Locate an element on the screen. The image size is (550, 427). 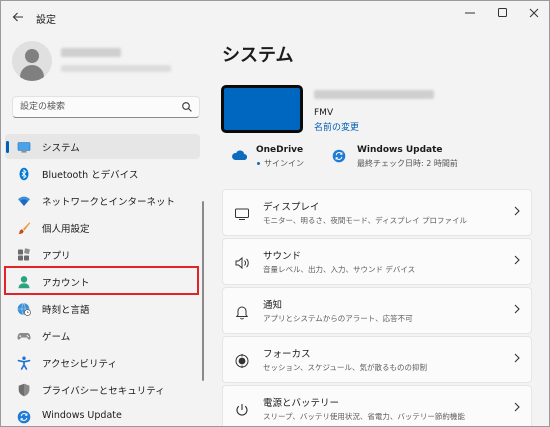
status-dot is located at coordinates (258, 163).